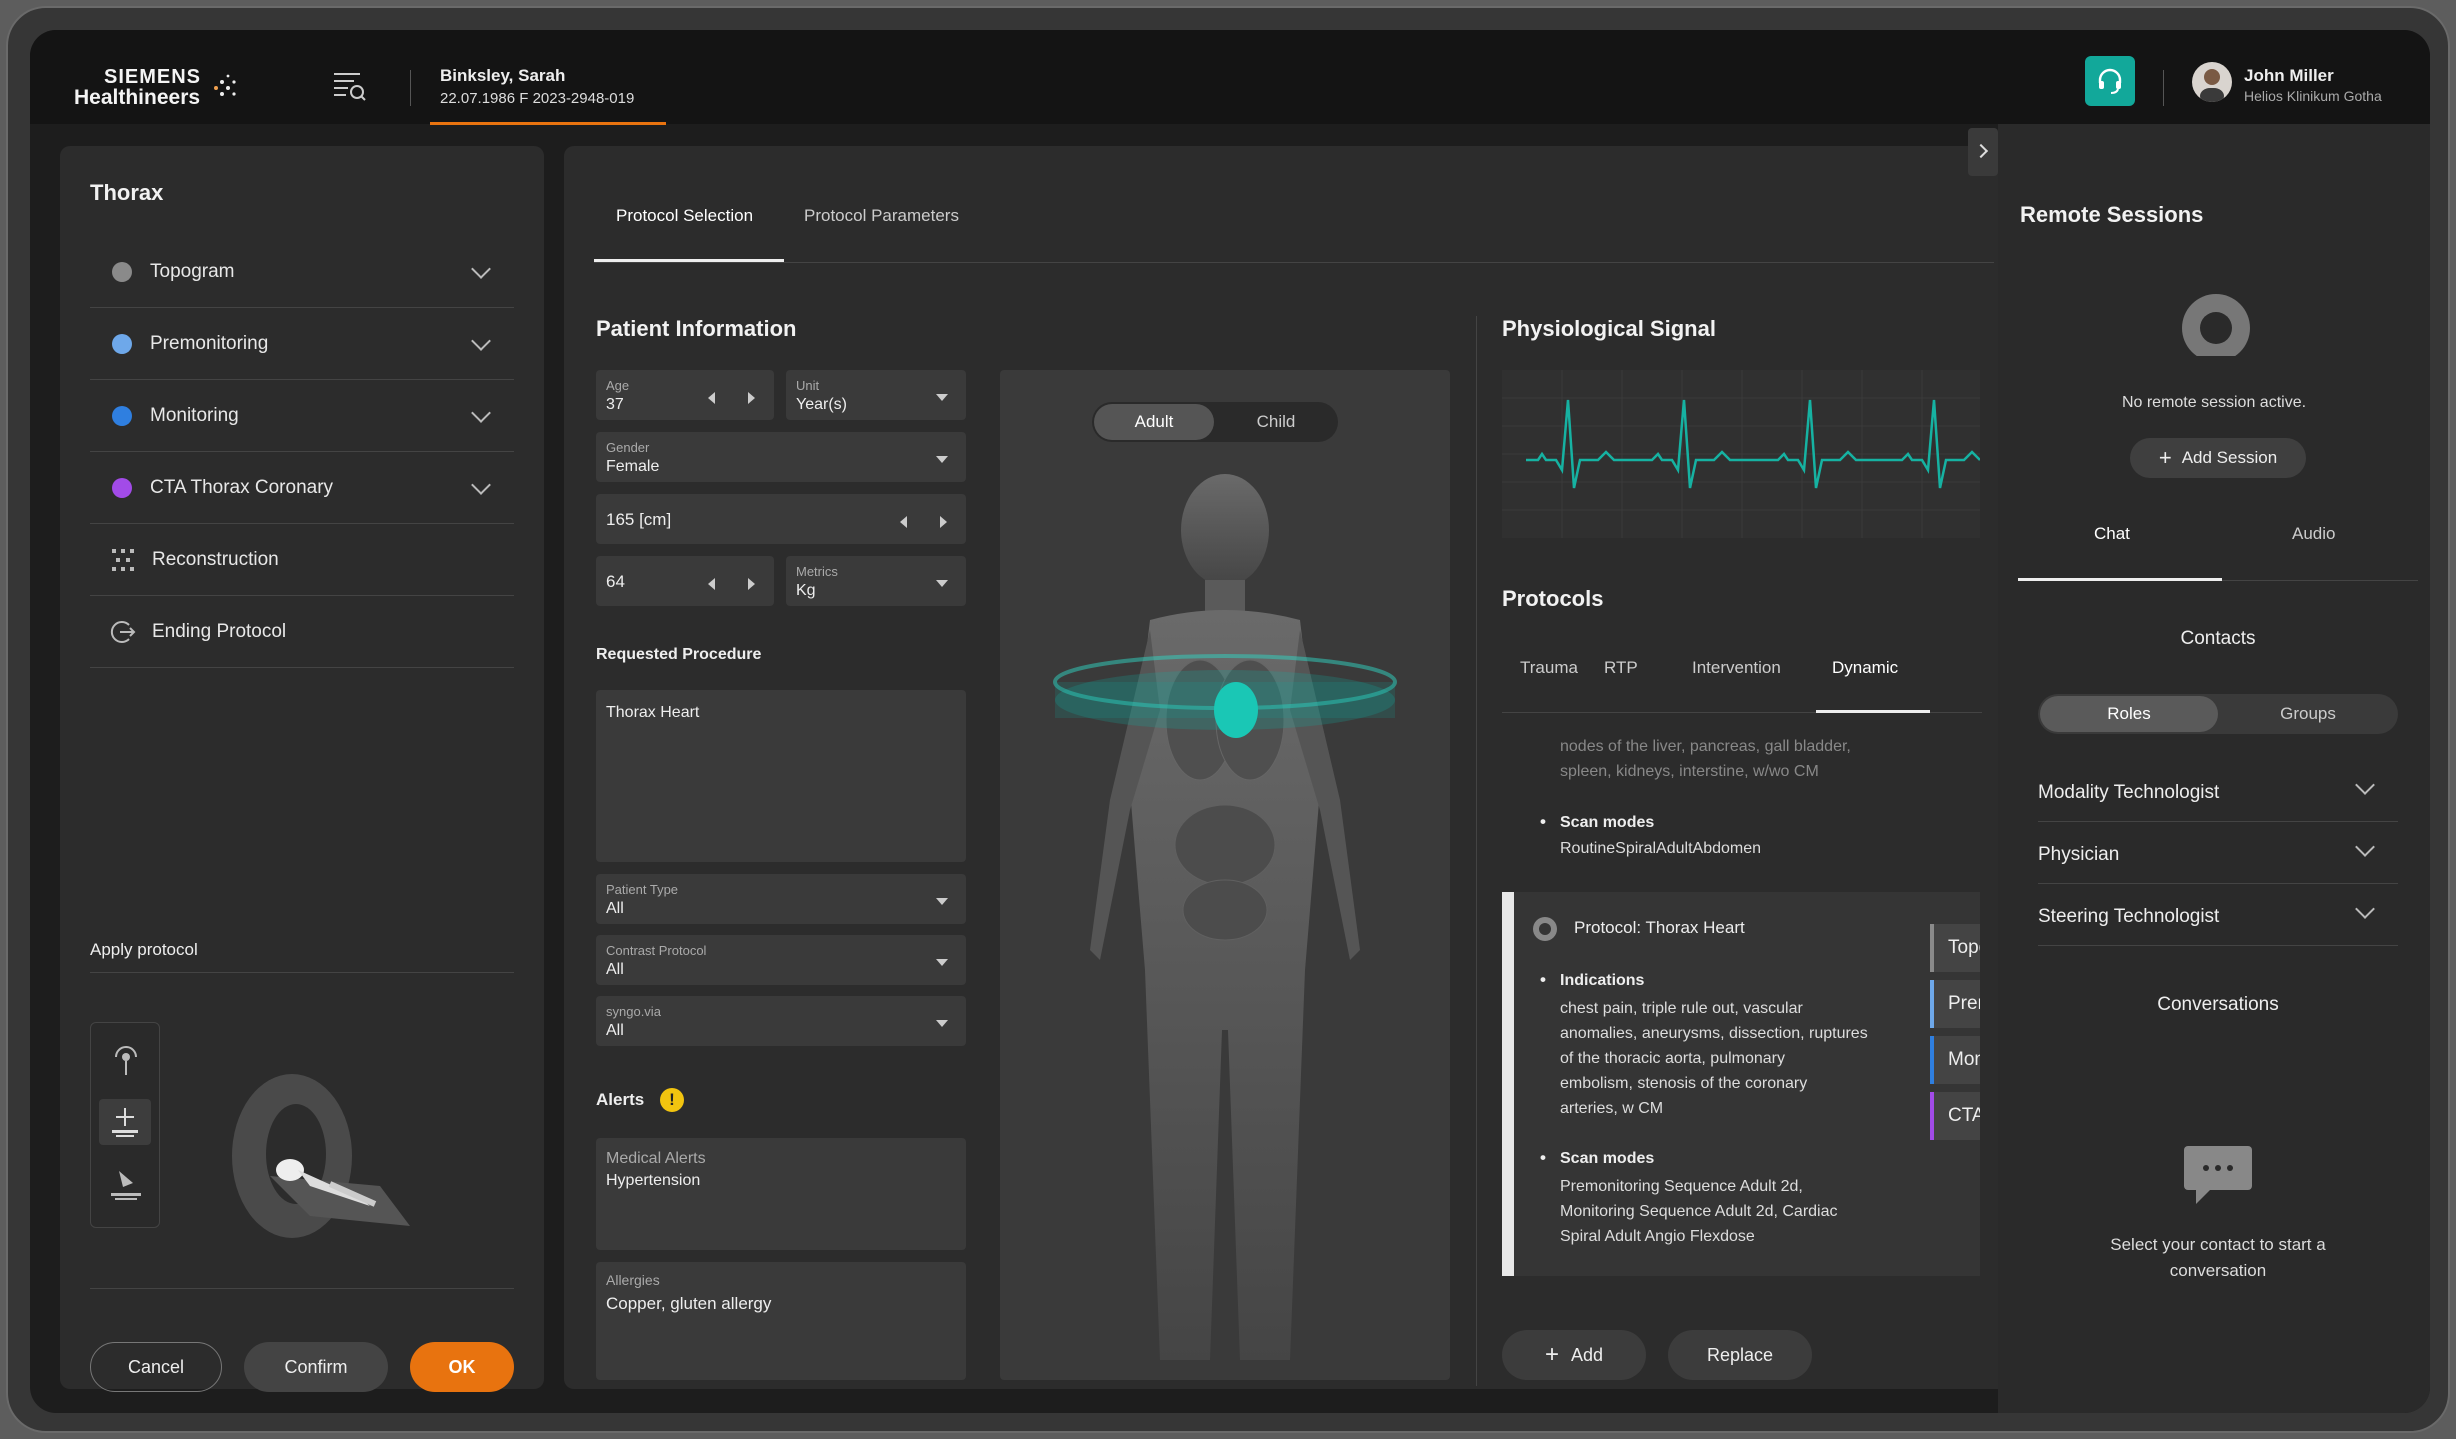 The width and height of the screenshot is (2456, 1439). I want to click on text-line: chest pain, triple rule out, vascular, so click(1681, 1008).